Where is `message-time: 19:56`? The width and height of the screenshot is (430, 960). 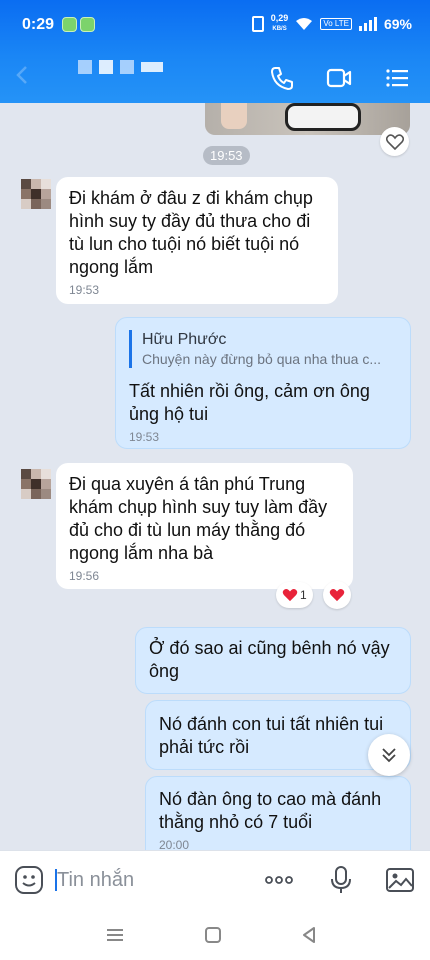 message-time: 19:56 is located at coordinates (84, 576).